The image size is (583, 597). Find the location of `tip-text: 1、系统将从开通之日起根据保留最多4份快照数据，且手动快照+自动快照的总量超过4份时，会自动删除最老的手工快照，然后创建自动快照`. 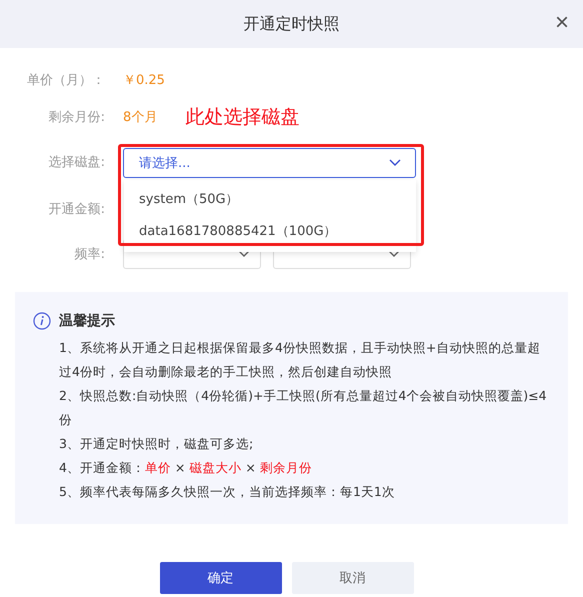

tip-text: 1、系统将从开通之日起根据保留最多4份快照数据，且手动快照+自动快照的总量超过4份时，会自动删除最老的手工快照，然后创建自动快照 is located at coordinates (300, 360).